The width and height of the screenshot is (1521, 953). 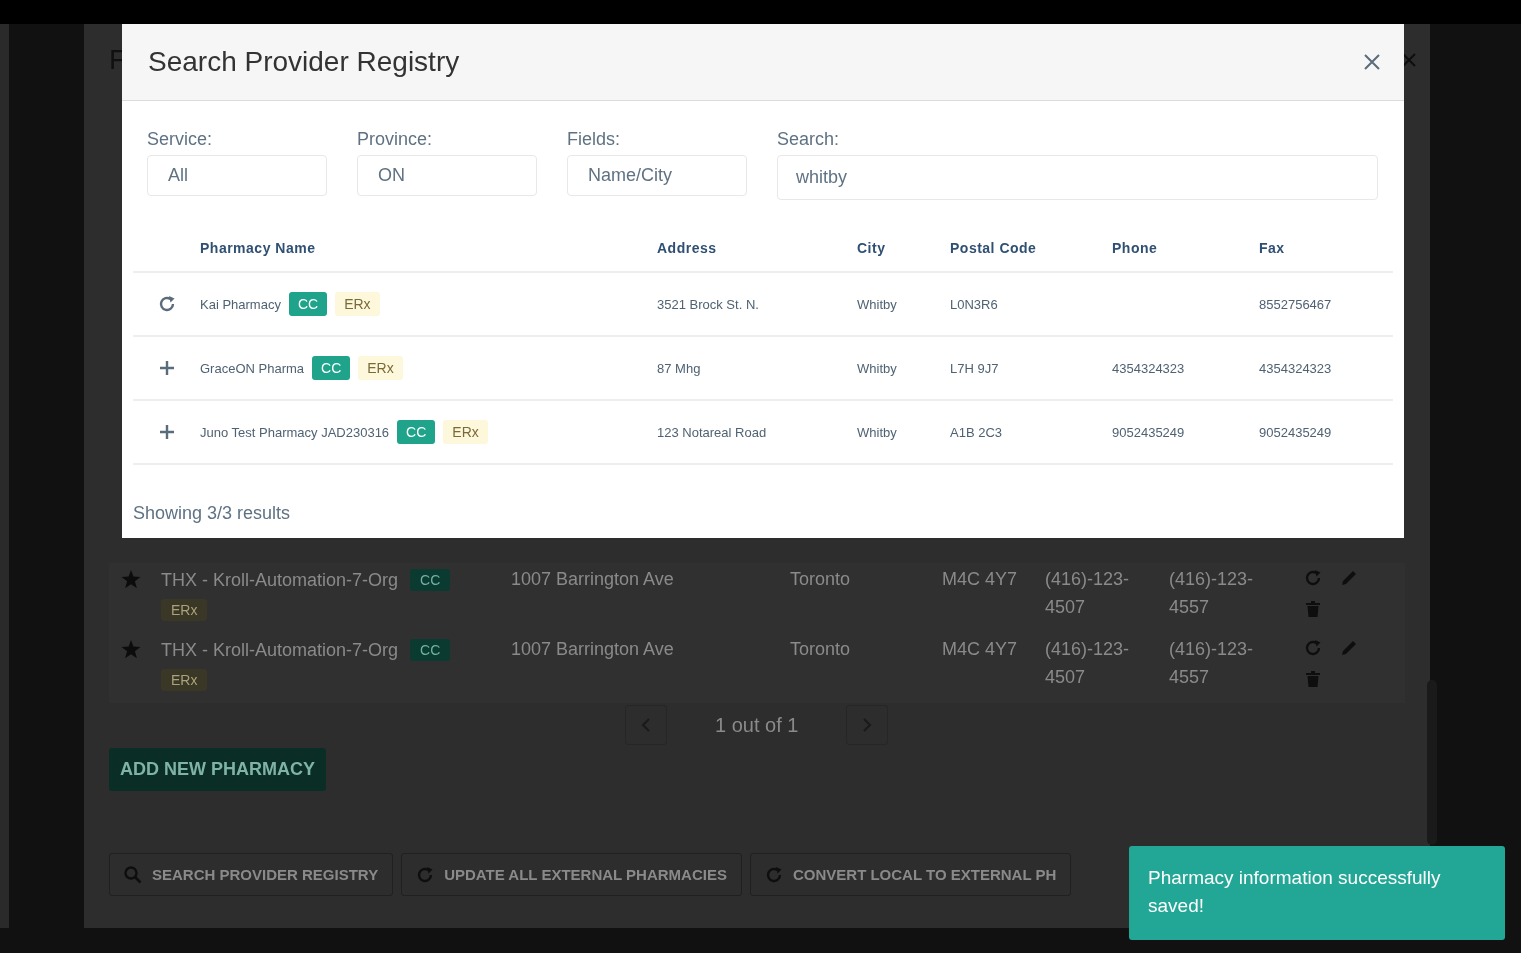 I want to click on success-toast: Pharmacy information successfully saved!, so click(x=1317, y=893).